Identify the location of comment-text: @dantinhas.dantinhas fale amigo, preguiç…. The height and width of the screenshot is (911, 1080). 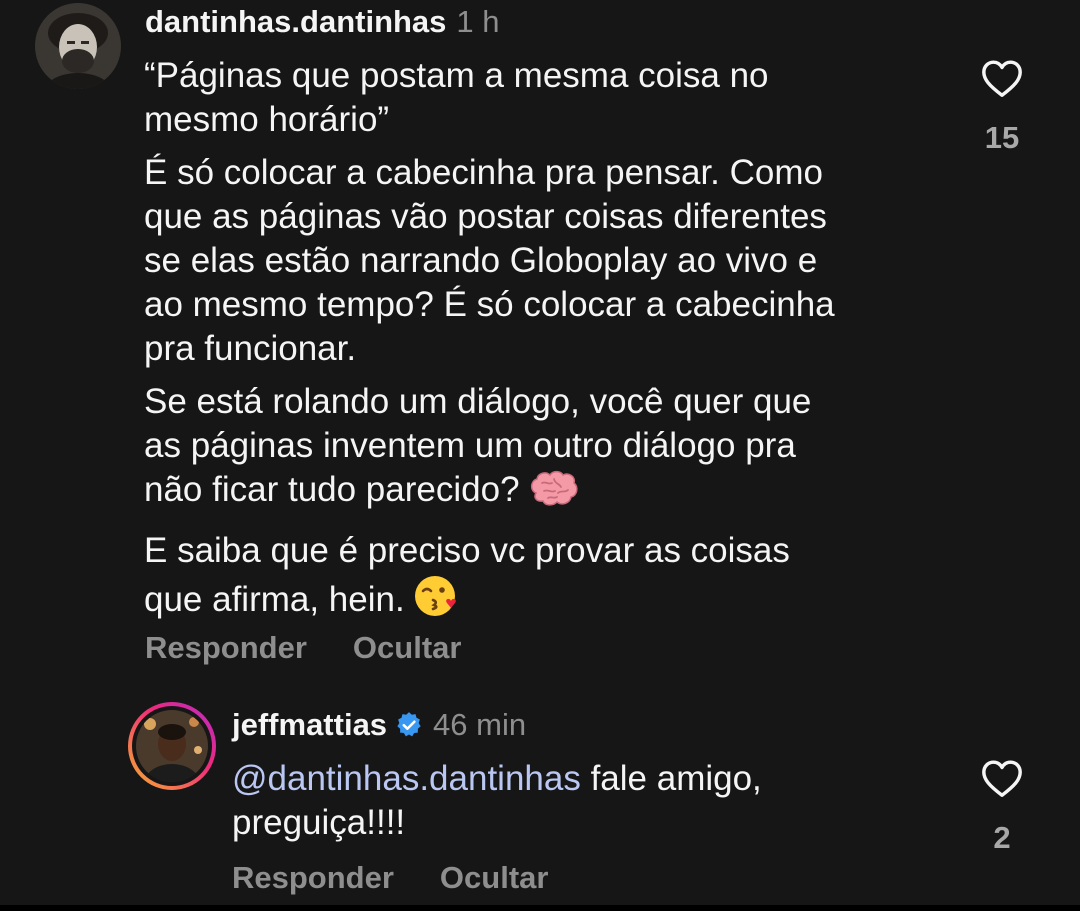
(497, 801).